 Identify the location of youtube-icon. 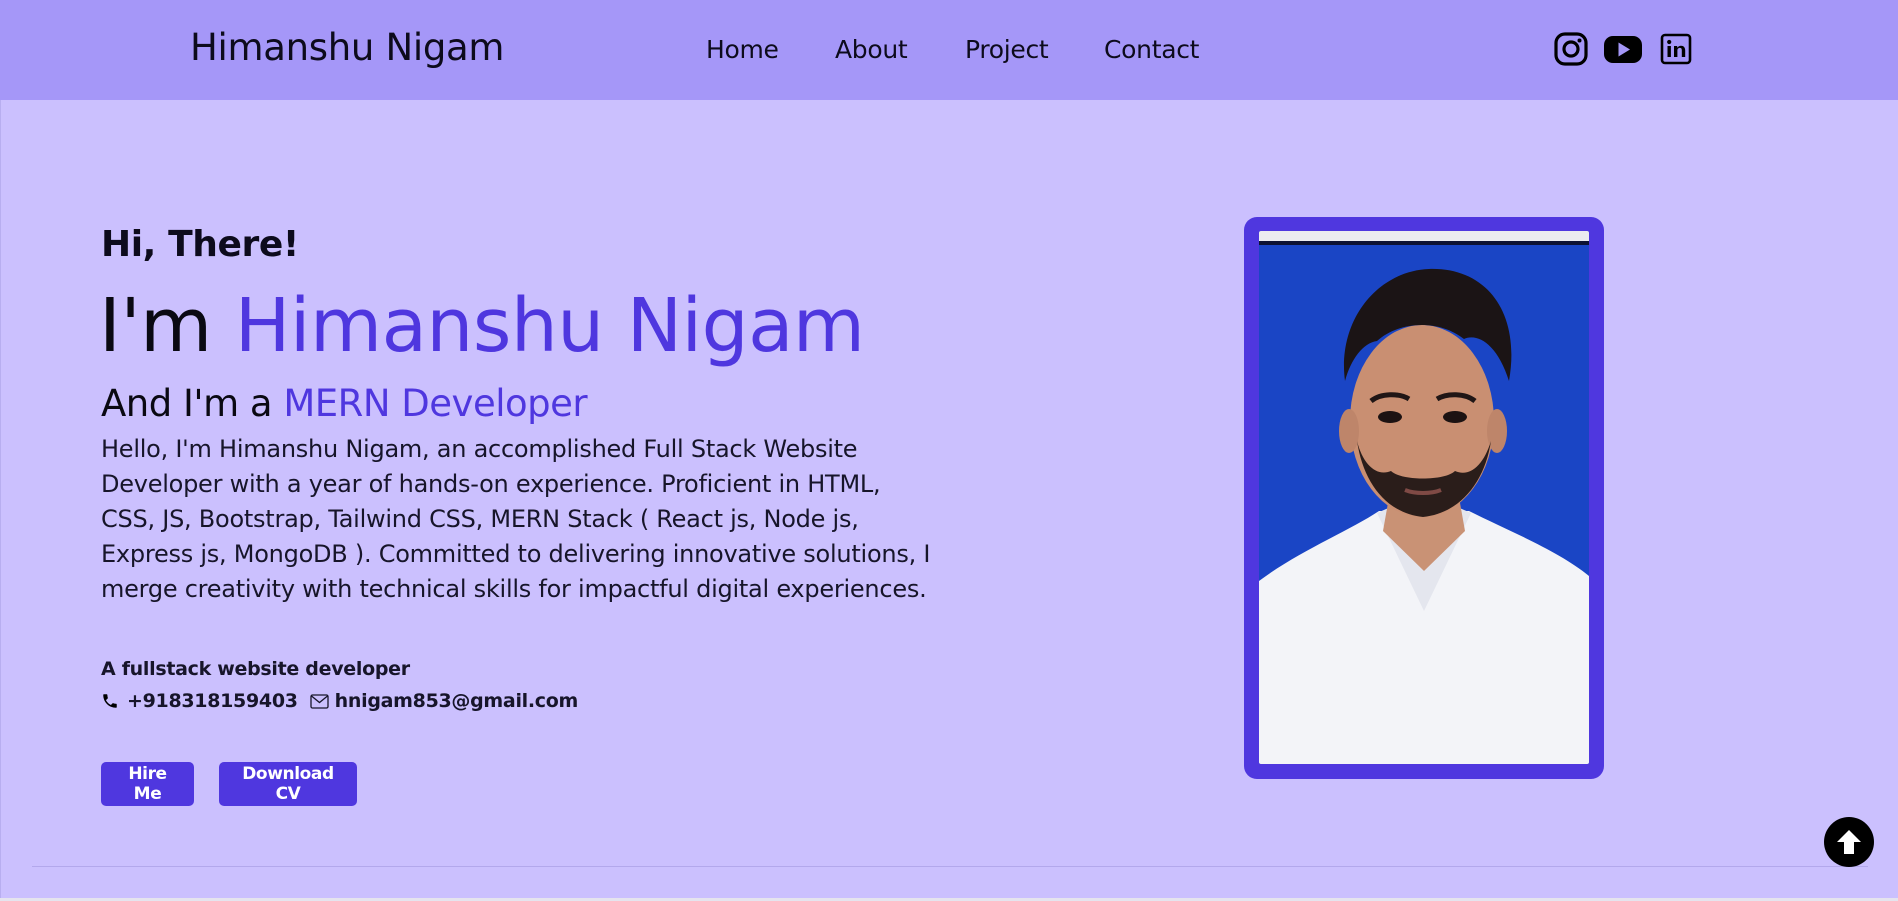
(1623, 49).